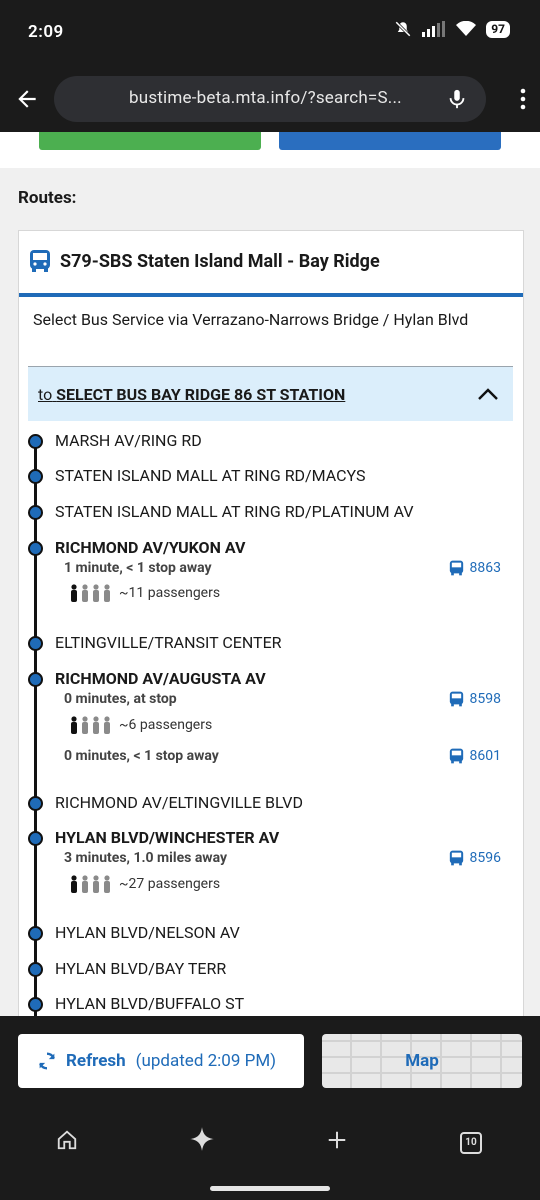 The height and width of the screenshot is (1200, 540). I want to click on tab-switcher-icon: 10, so click(471, 1143).